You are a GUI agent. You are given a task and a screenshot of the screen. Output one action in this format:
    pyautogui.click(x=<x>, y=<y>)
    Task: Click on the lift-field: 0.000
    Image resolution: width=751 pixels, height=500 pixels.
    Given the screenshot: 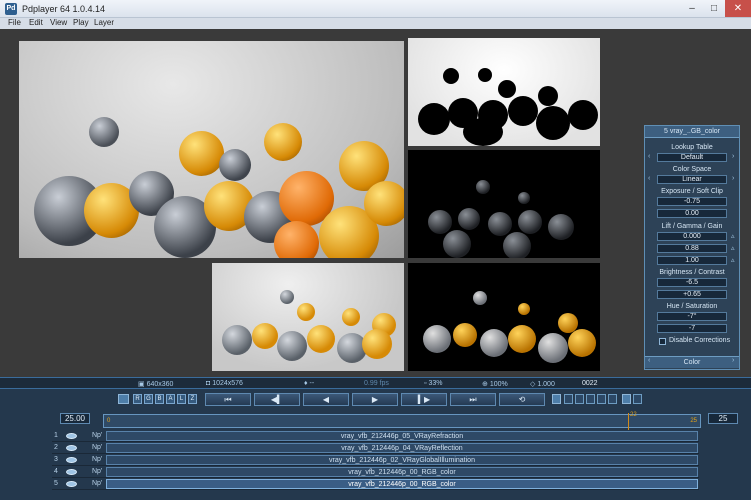 What is the action you would take?
    pyautogui.click(x=692, y=236)
    